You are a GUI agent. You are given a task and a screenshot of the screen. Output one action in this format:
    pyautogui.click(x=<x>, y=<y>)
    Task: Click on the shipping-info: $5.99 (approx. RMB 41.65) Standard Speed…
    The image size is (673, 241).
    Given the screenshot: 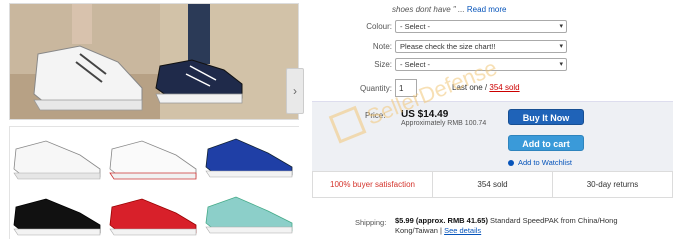 What is the action you would take?
    pyautogui.click(x=525, y=226)
    